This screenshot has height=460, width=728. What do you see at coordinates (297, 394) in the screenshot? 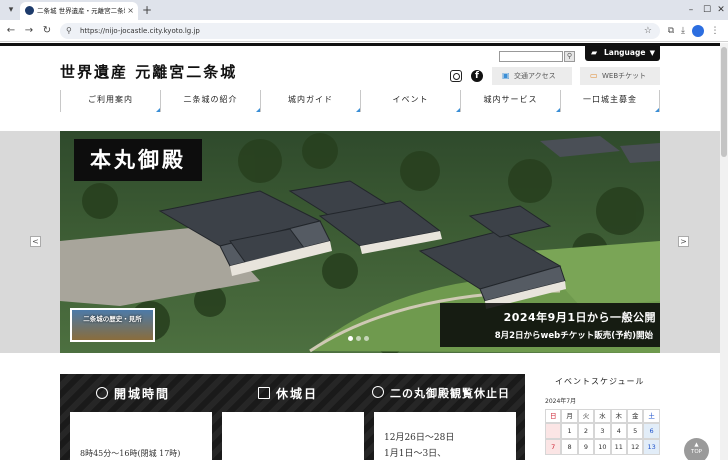
I see `closed-title: 休城日` at bounding box center [297, 394].